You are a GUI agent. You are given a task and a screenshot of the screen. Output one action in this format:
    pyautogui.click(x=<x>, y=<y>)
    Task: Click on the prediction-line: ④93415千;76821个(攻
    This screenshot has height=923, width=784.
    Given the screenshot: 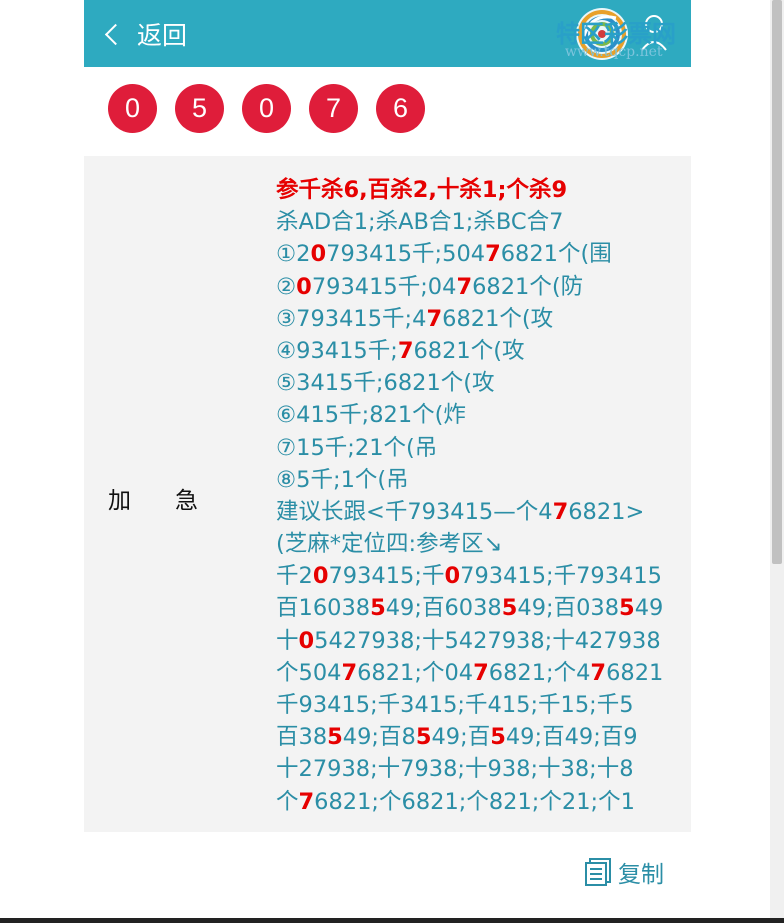 What is the action you would take?
    pyautogui.click(x=476, y=351)
    